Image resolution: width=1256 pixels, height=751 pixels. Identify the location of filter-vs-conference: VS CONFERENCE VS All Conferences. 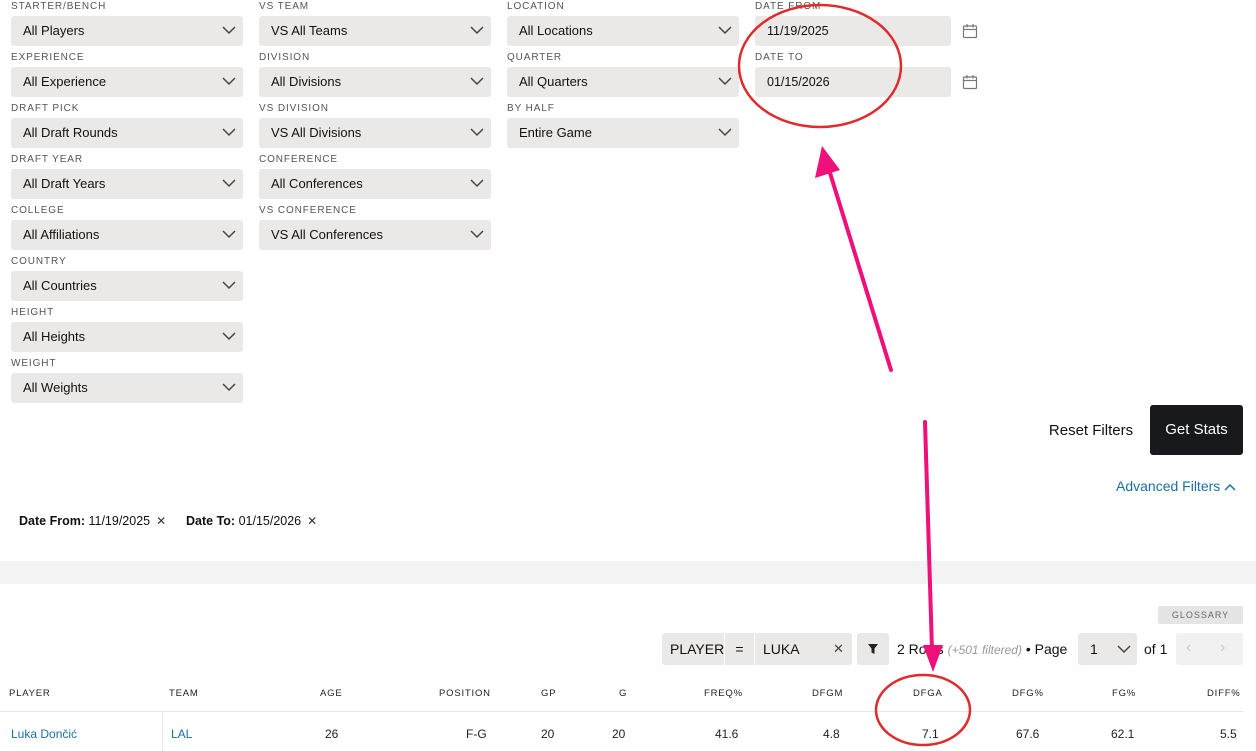
(375, 229).